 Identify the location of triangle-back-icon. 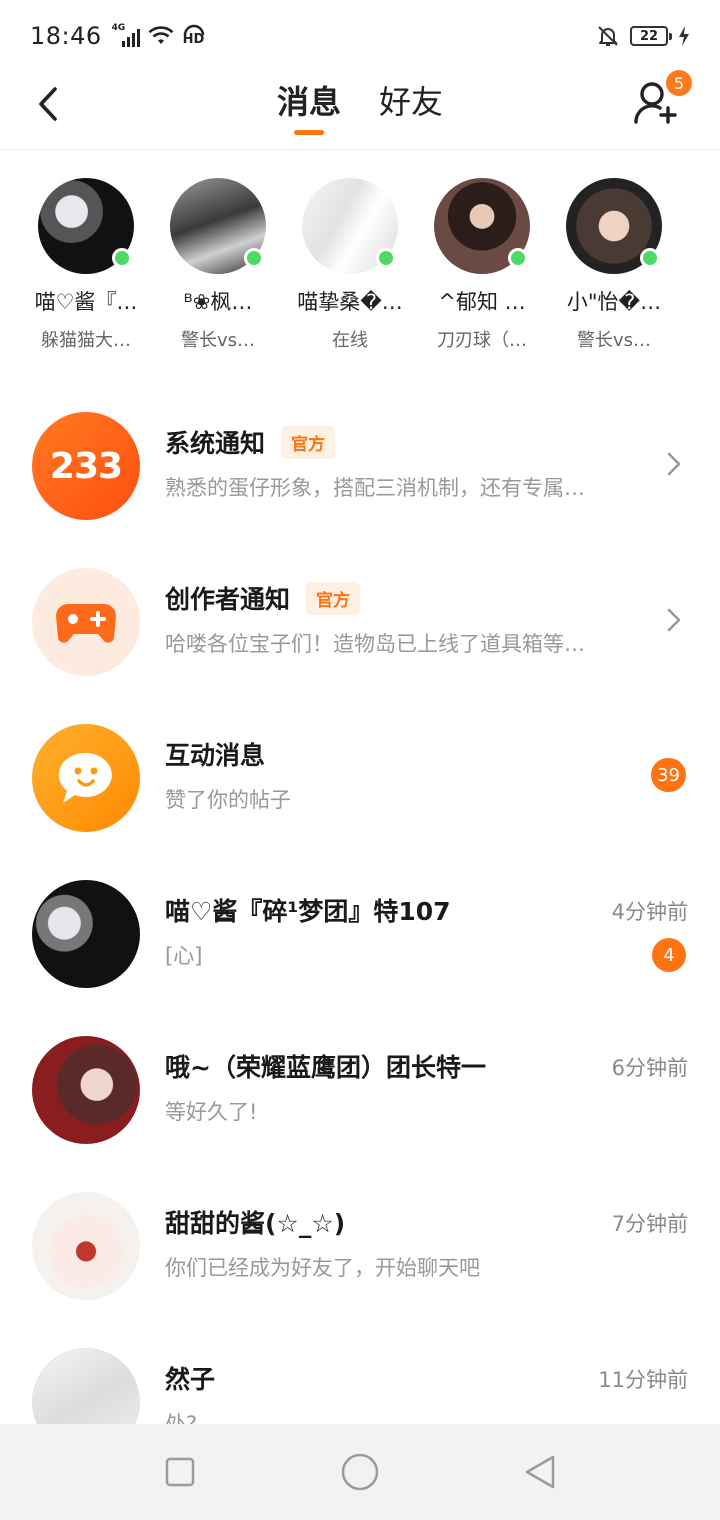
(540, 1472).